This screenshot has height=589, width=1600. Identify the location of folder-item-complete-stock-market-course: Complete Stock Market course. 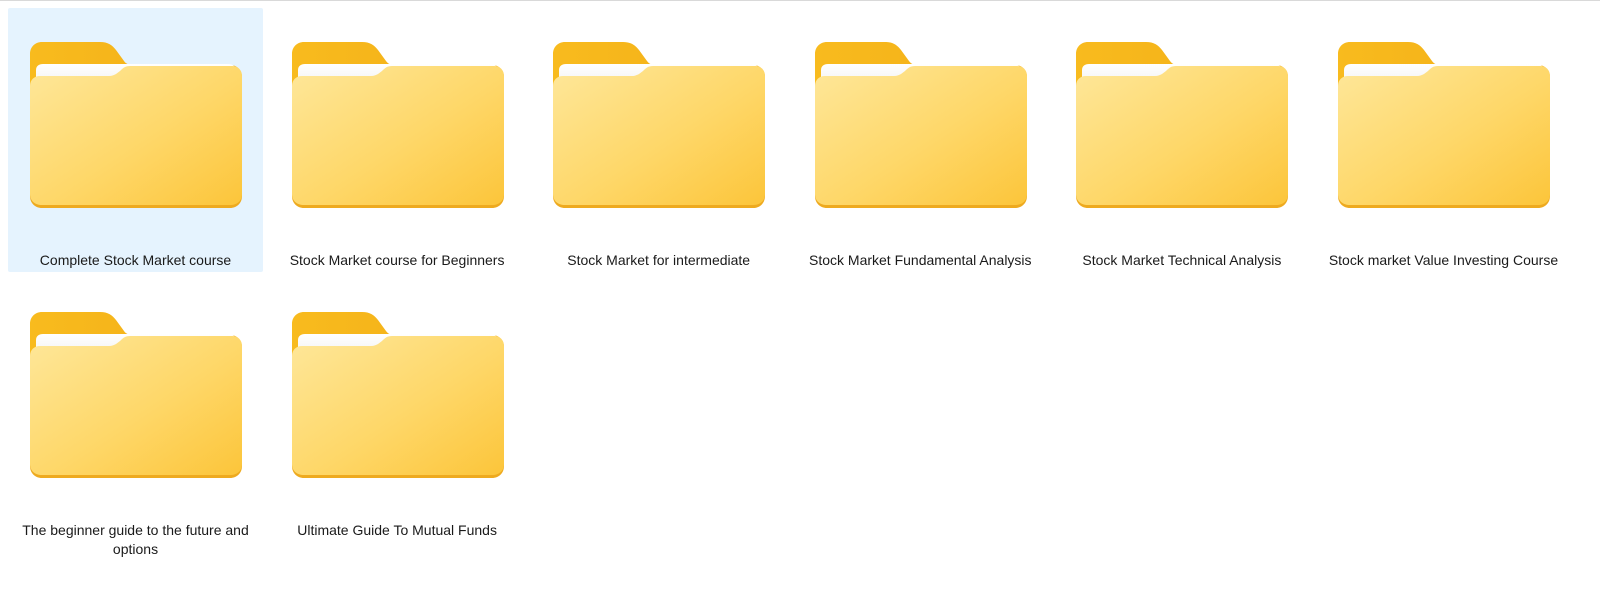
(135, 140).